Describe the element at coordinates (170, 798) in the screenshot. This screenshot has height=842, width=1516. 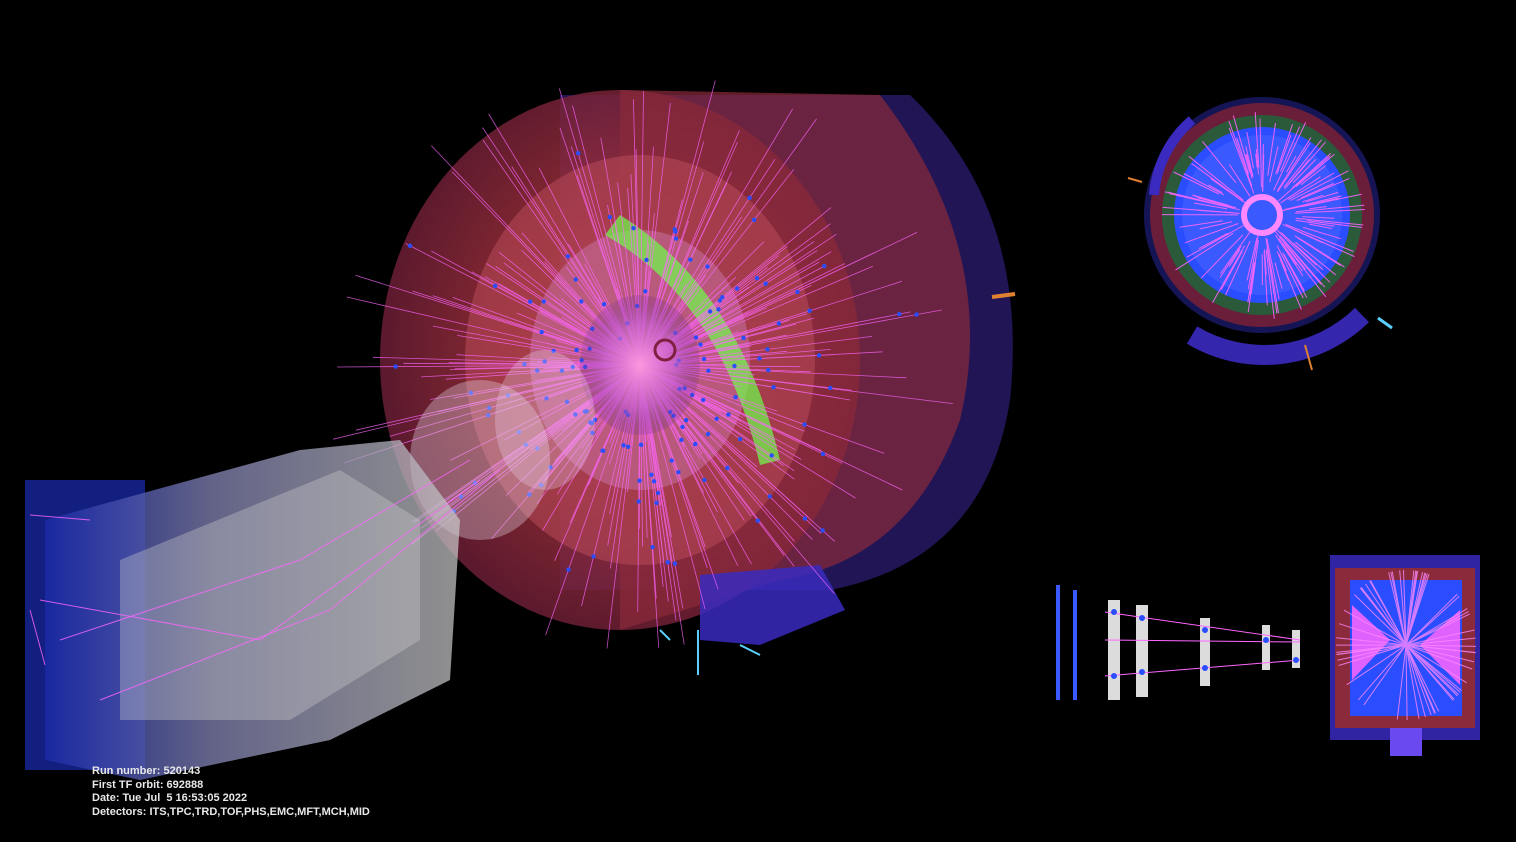
I see `event-date: Date: Tue Jul 5 16:53:05 2022` at that location.